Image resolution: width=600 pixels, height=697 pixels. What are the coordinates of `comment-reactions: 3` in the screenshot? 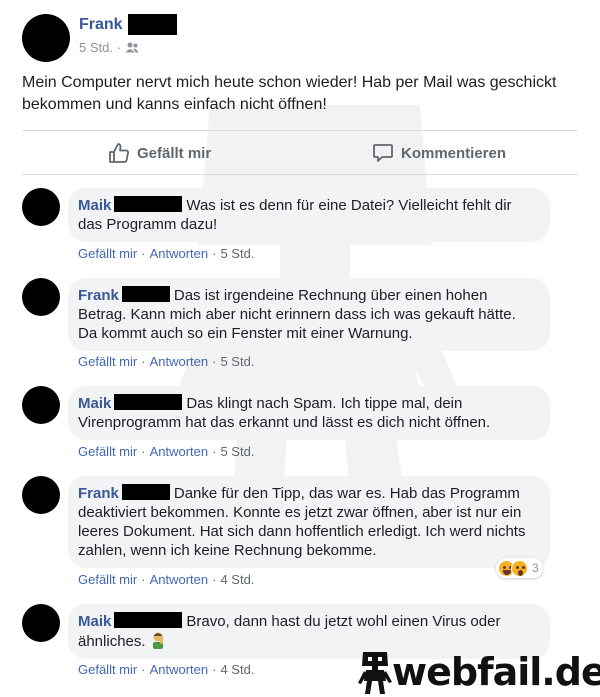 It's located at (519, 568).